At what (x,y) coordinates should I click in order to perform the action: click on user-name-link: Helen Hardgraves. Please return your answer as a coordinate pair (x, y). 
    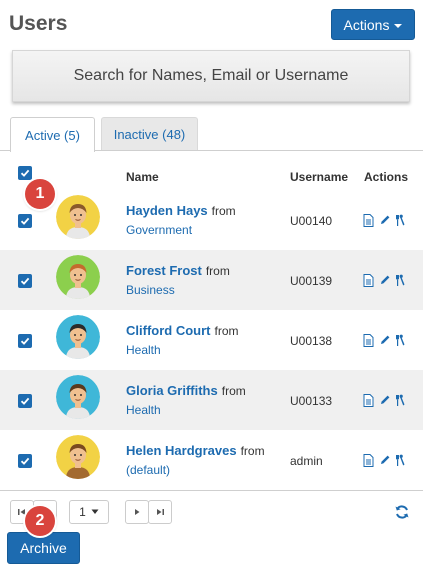
    Looking at the image, I should click on (181, 450).